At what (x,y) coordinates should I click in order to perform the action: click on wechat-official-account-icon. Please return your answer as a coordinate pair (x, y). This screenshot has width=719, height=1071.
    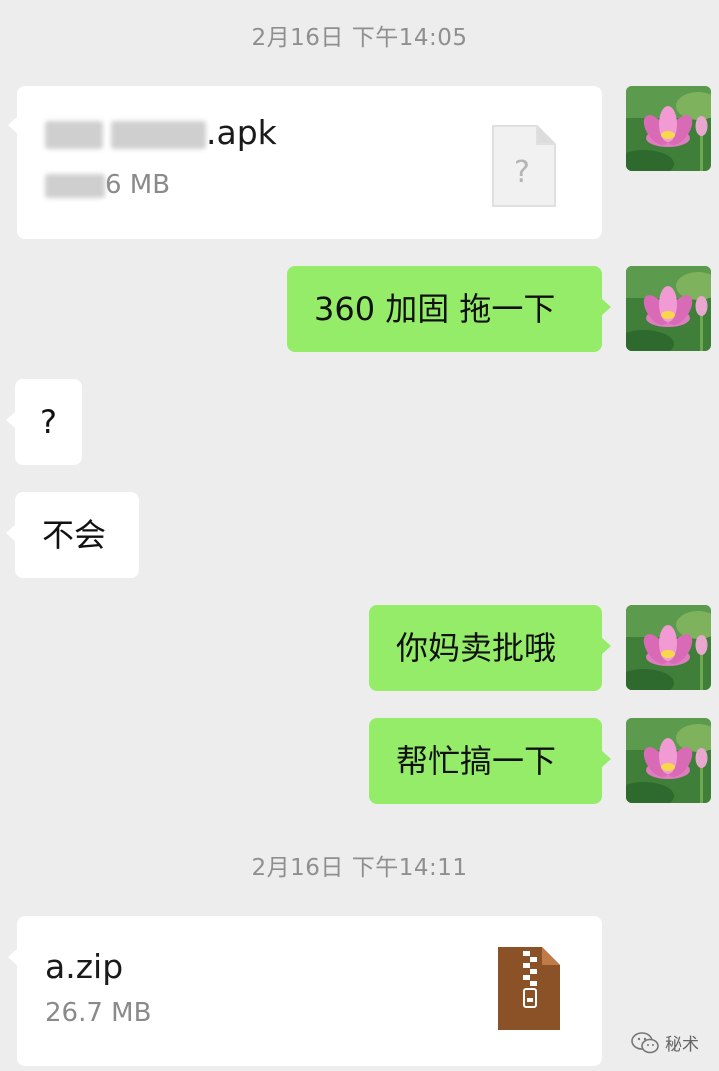
    Looking at the image, I should click on (645, 1042).